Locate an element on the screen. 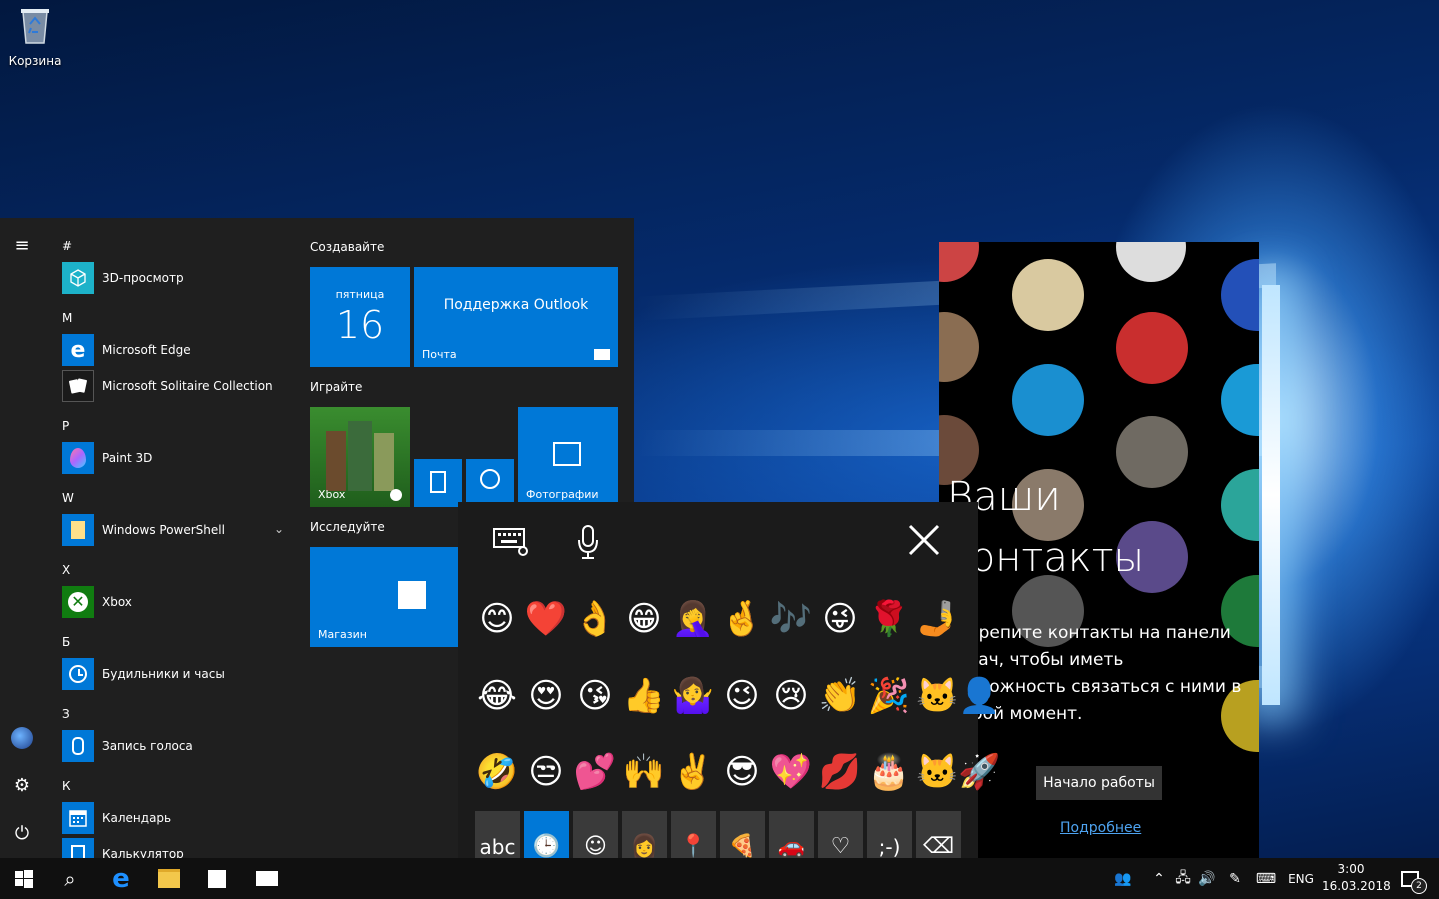  emoji: 🤦‍♀️ is located at coordinates (693, 619).